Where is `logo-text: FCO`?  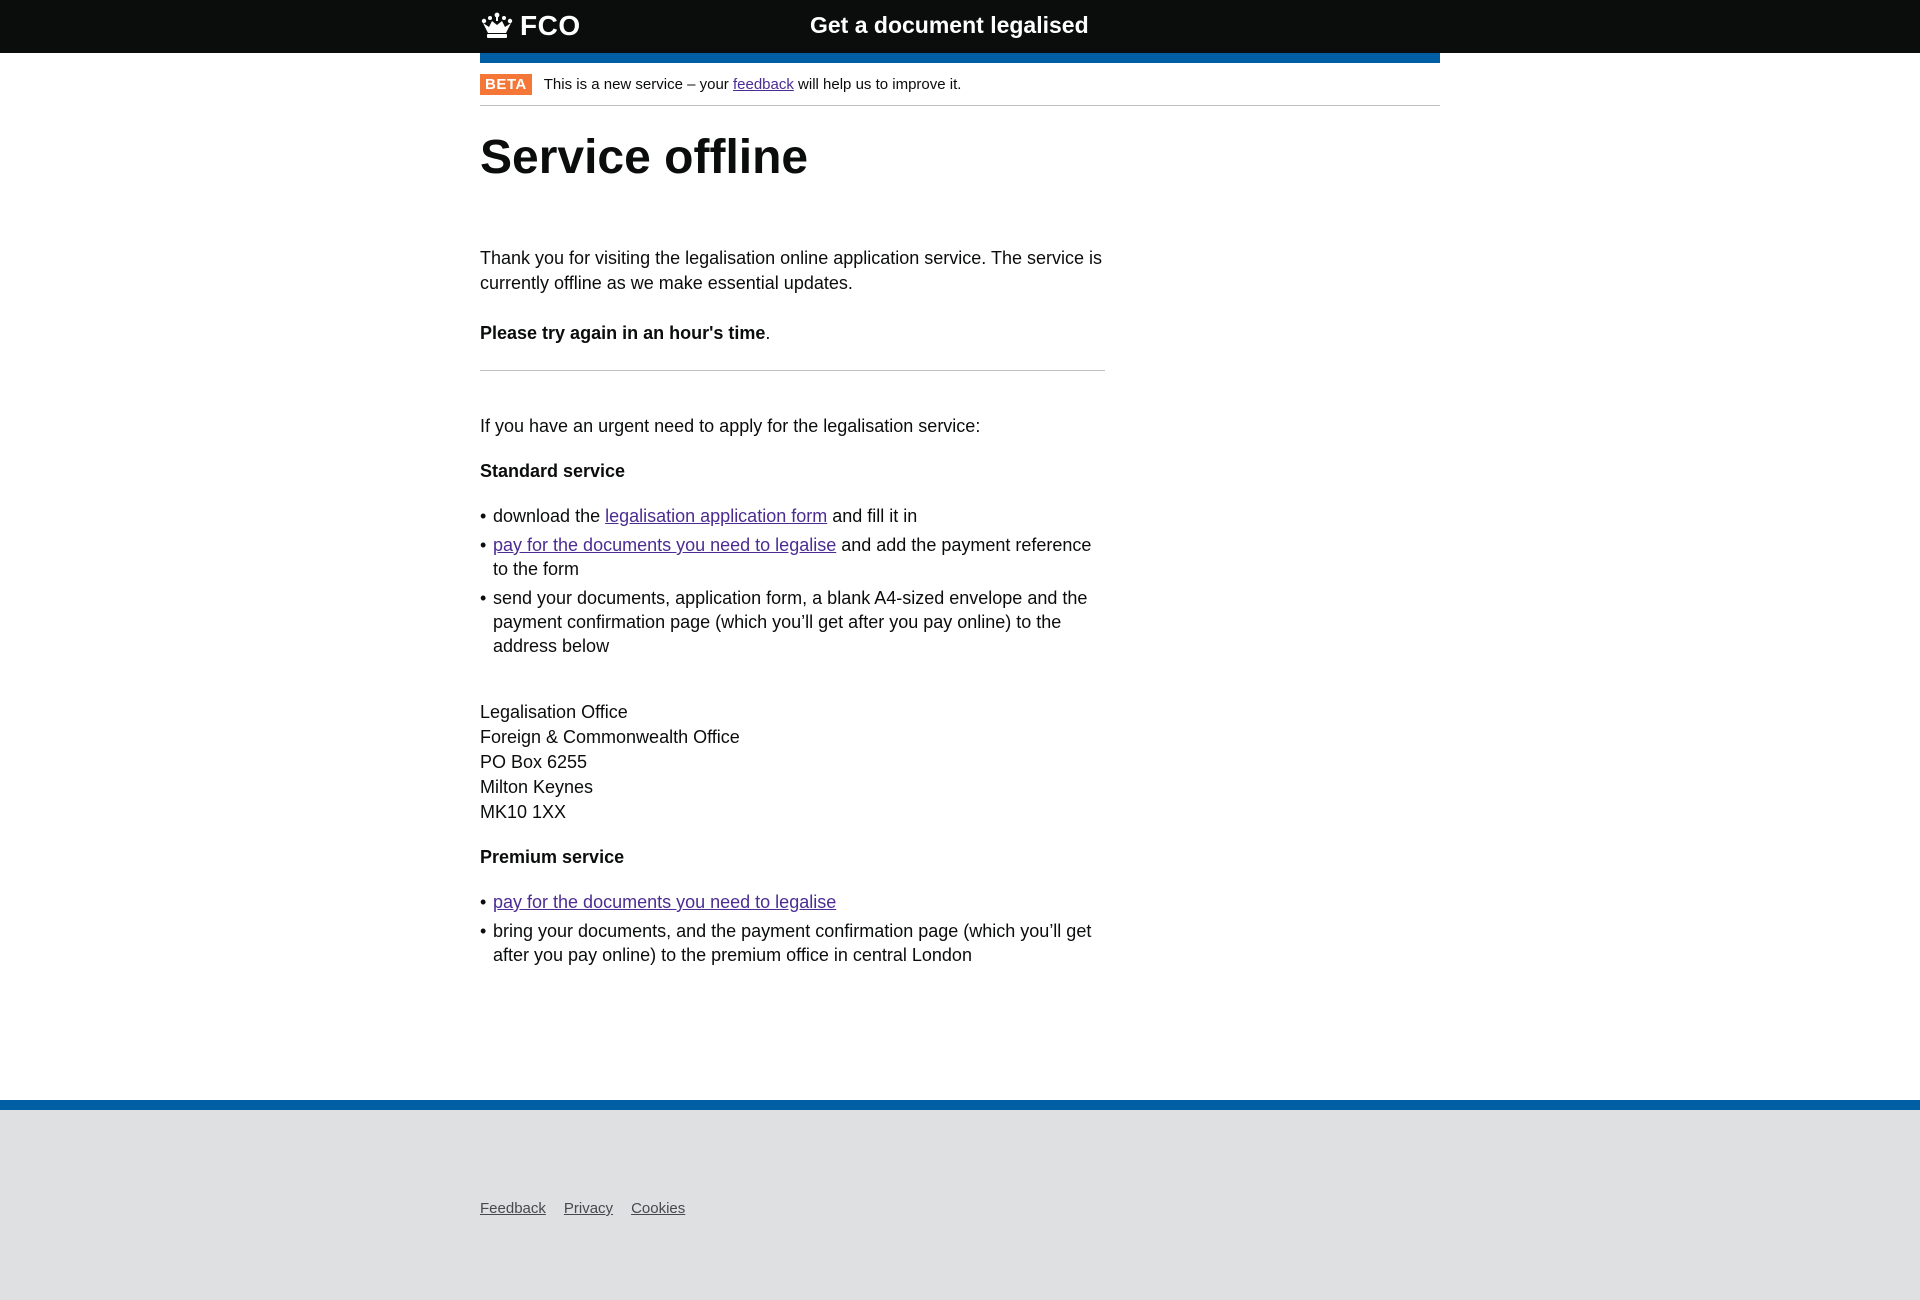
logo-text: FCO is located at coordinates (550, 25).